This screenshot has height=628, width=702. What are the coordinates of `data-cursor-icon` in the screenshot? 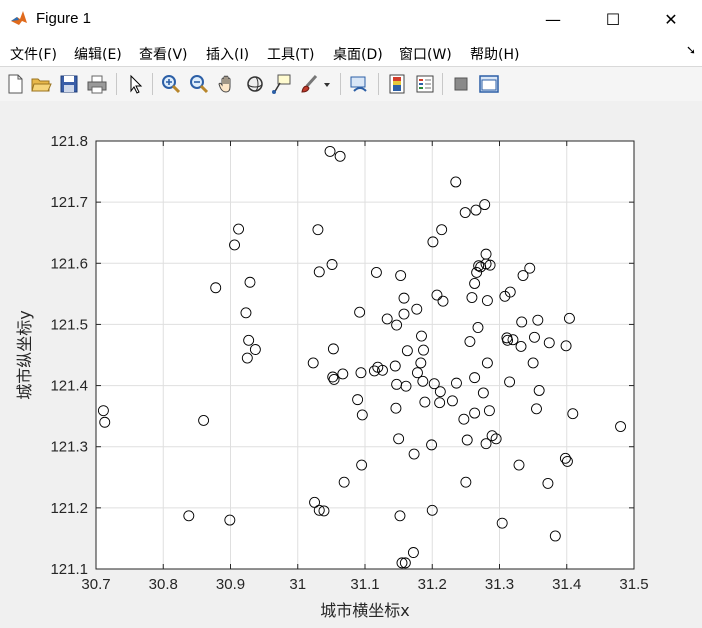 It's located at (281, 84).